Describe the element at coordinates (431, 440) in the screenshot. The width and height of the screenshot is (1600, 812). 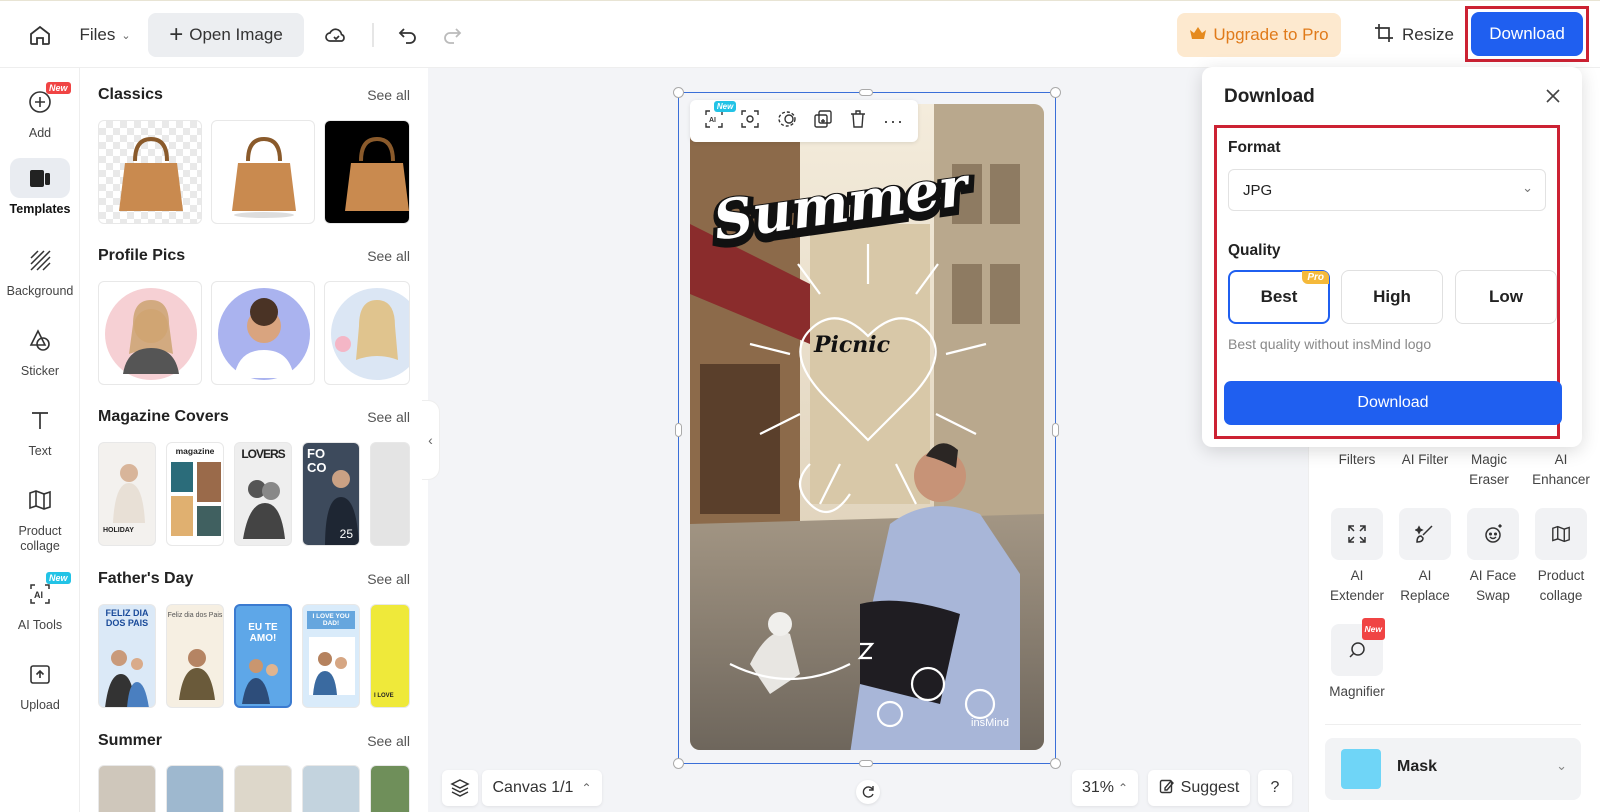
I see `collapse-panel-button: ‹` at that location.